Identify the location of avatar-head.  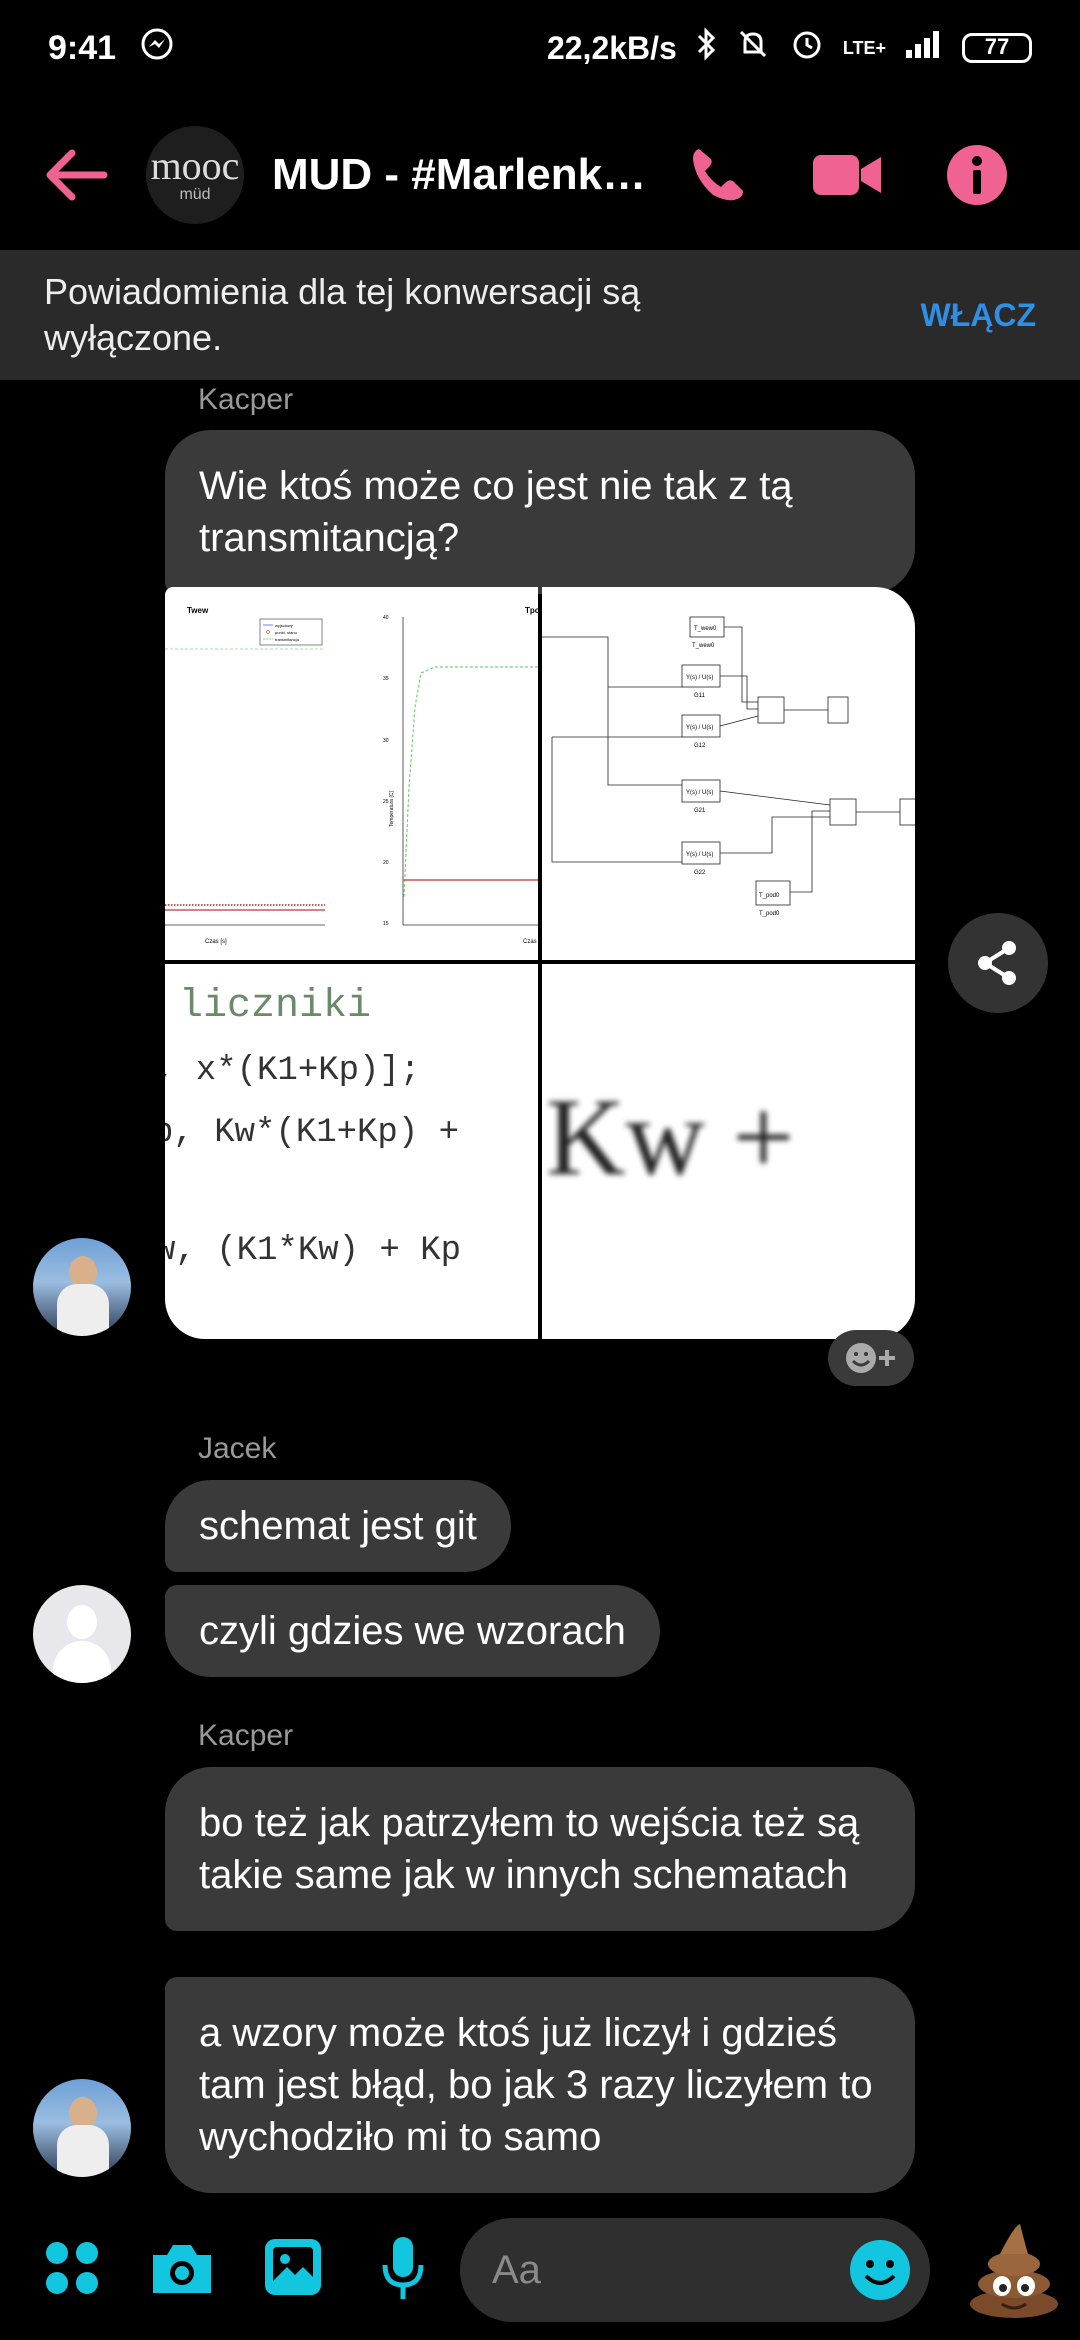
(82, 1622).